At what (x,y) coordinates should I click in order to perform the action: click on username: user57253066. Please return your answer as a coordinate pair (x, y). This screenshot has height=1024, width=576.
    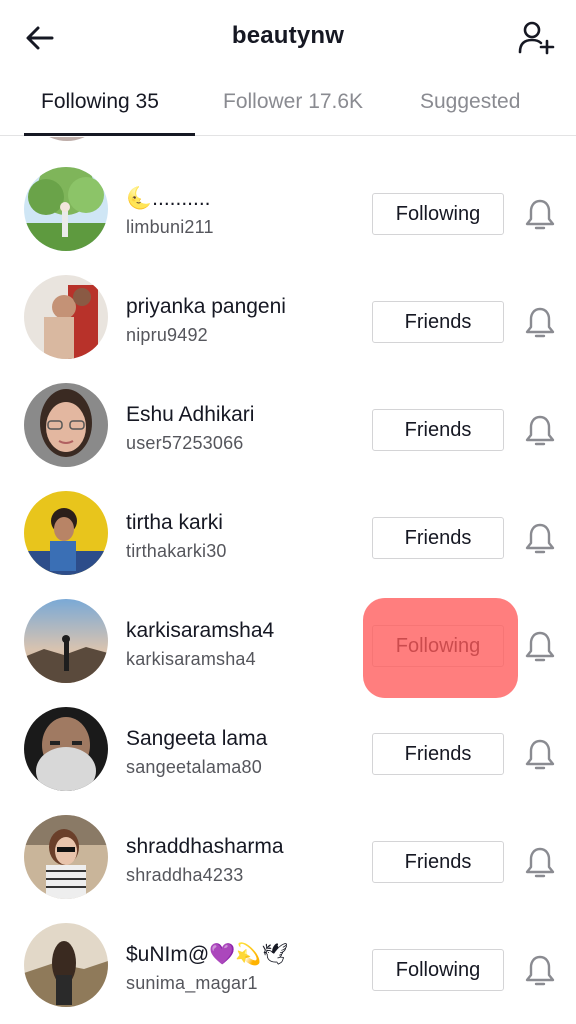
    Looking at the image, I should click on (185, 443).